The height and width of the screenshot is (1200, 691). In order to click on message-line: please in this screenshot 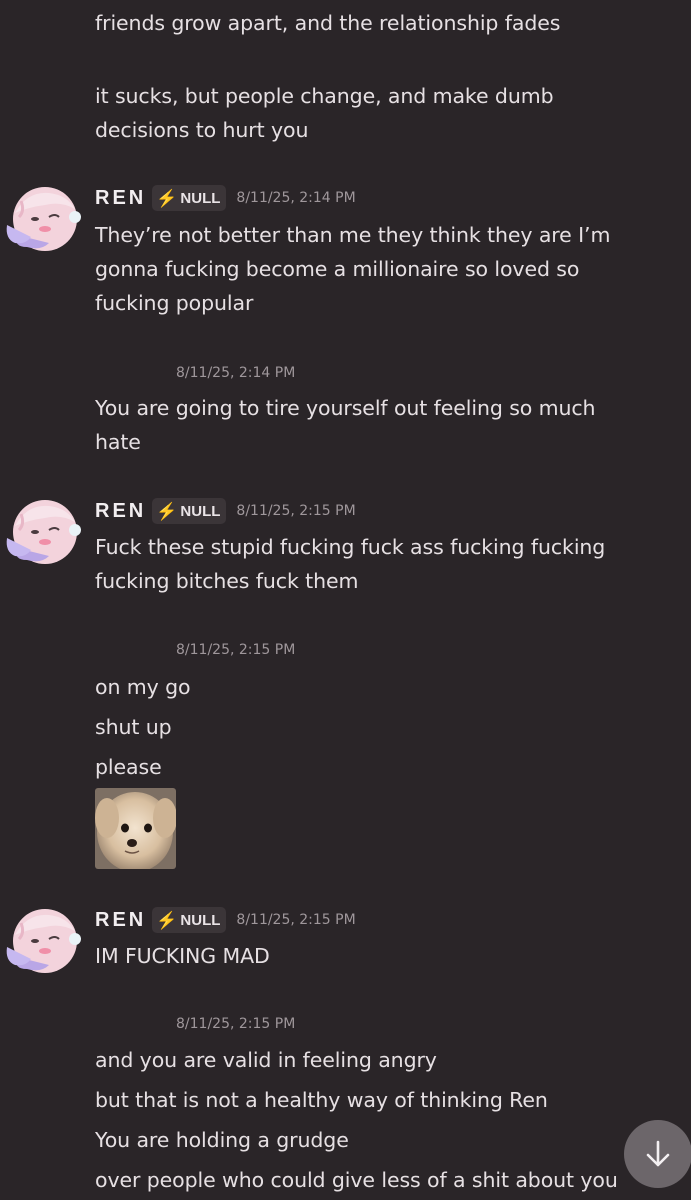, I will do `click(128, 767)`.